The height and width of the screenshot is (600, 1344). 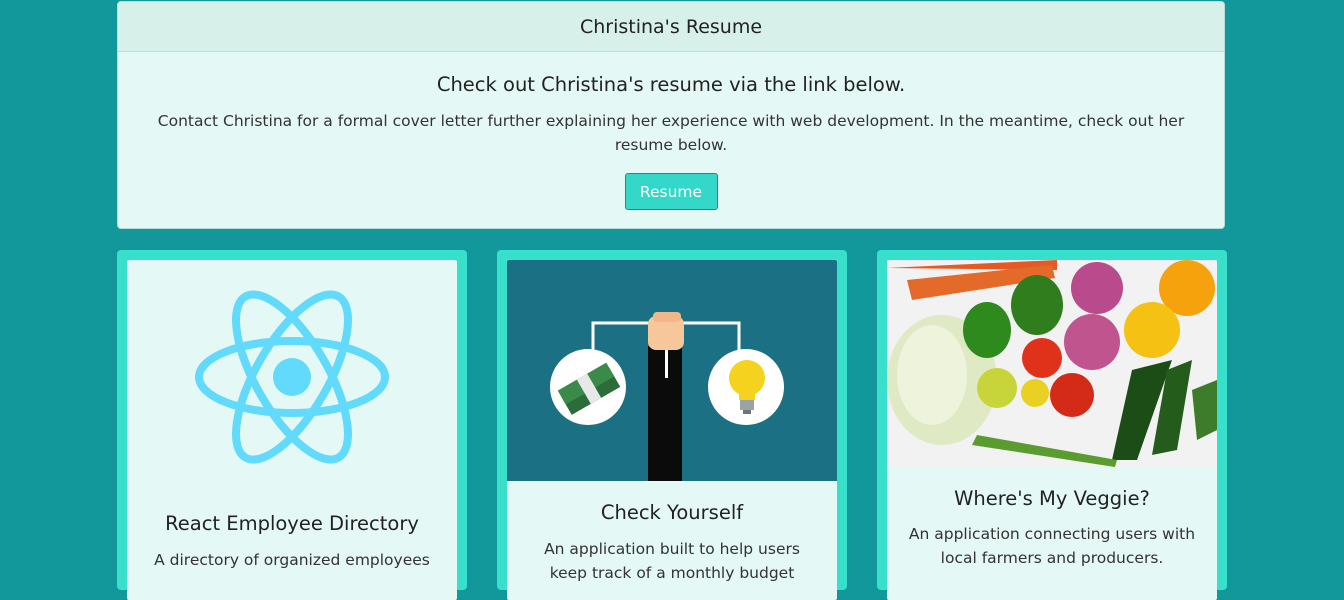 I want to click on resume-button: Resume, so click(x=671, y=191).